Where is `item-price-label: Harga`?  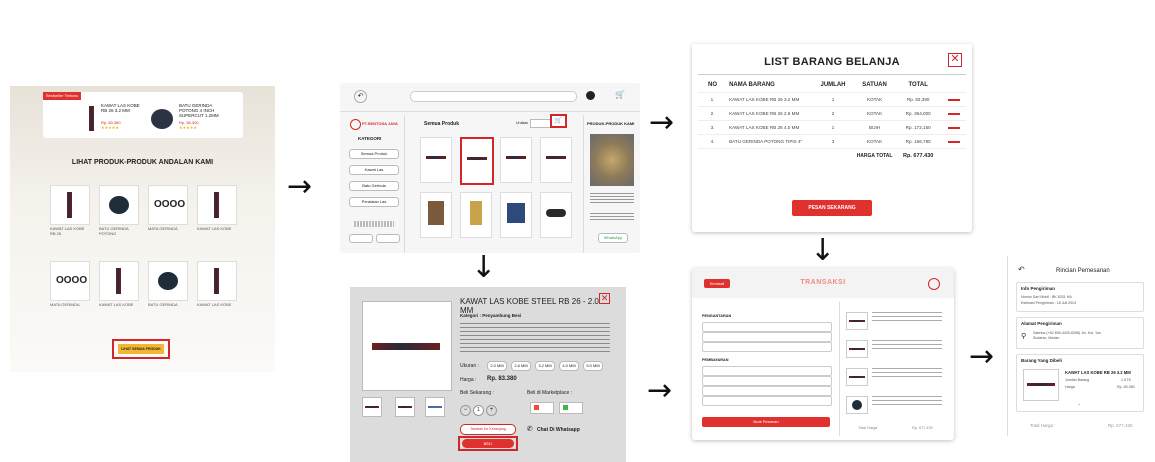
item-price-label: Harga is located at coordinates (1070, 387).